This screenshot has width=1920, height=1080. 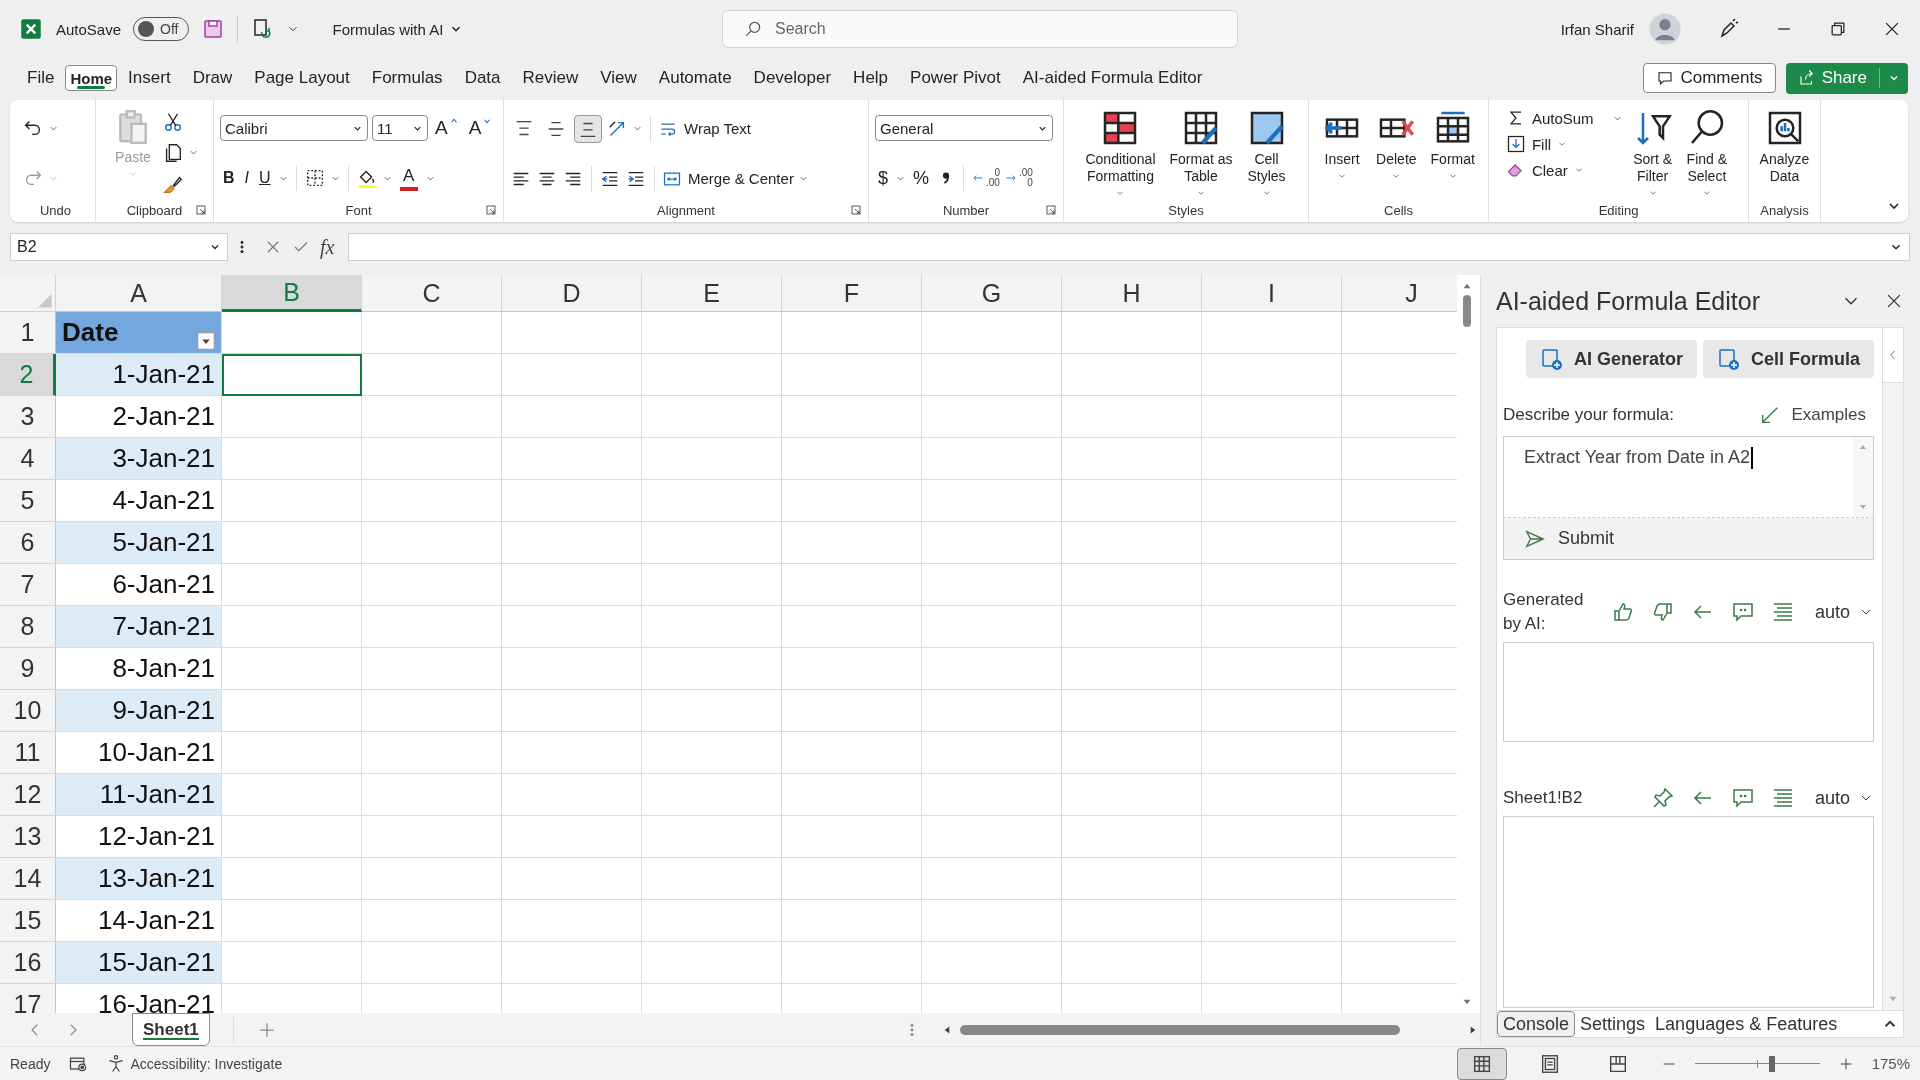 I want to click on column-header: B, so click(x=292, y=293).